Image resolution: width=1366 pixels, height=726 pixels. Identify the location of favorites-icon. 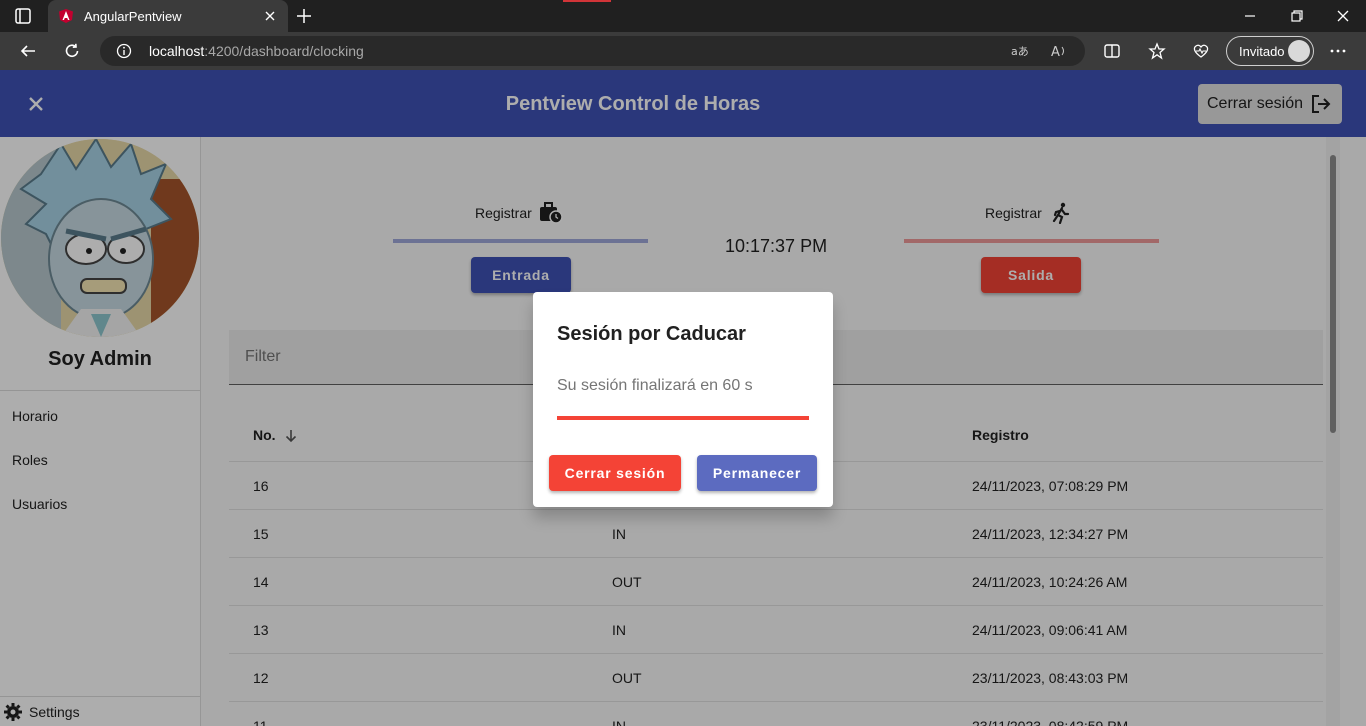
(1157, 51).